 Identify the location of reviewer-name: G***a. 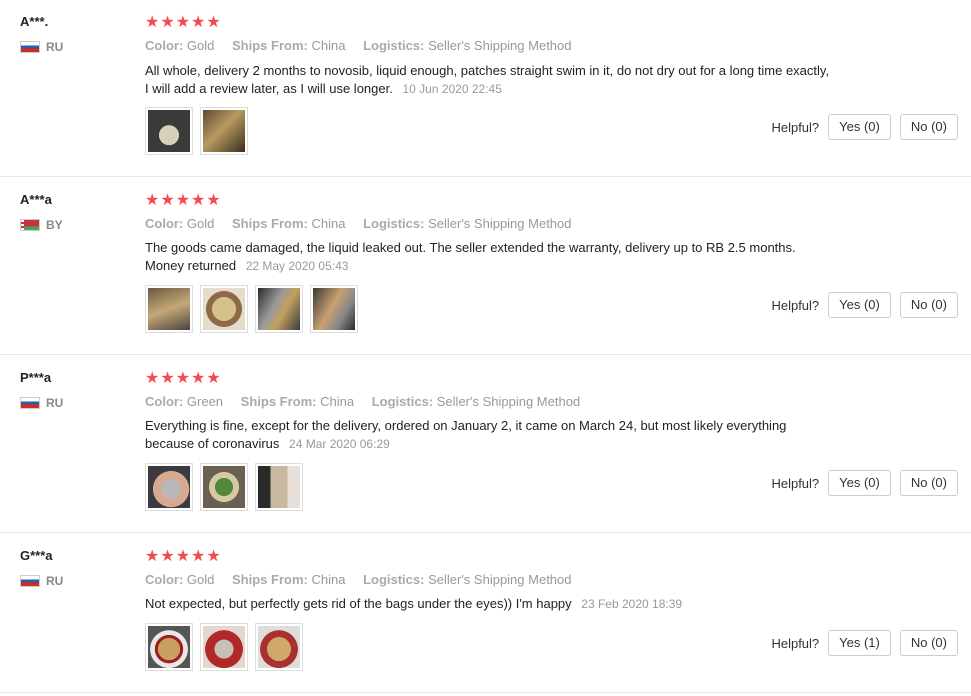
(36, 555).